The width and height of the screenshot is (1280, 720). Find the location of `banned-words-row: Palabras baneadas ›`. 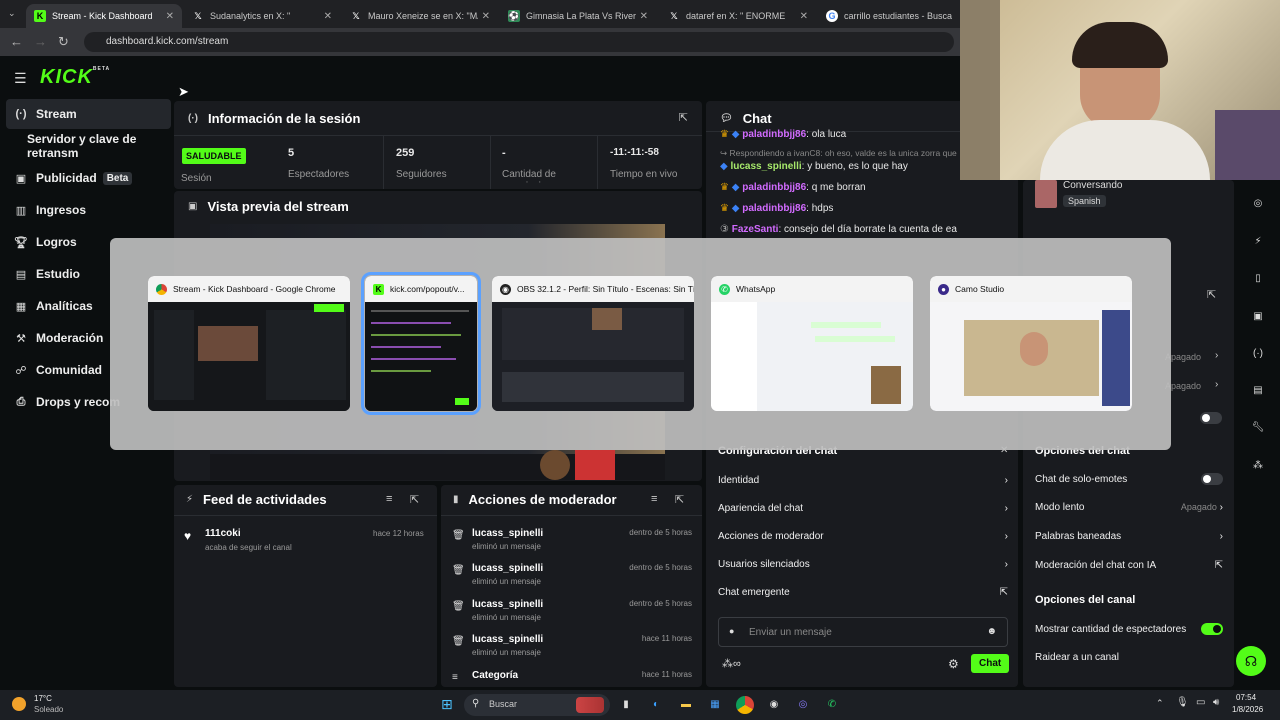

banned-words-row: Palabras baneadas › is located at coordinates (1129, 536).